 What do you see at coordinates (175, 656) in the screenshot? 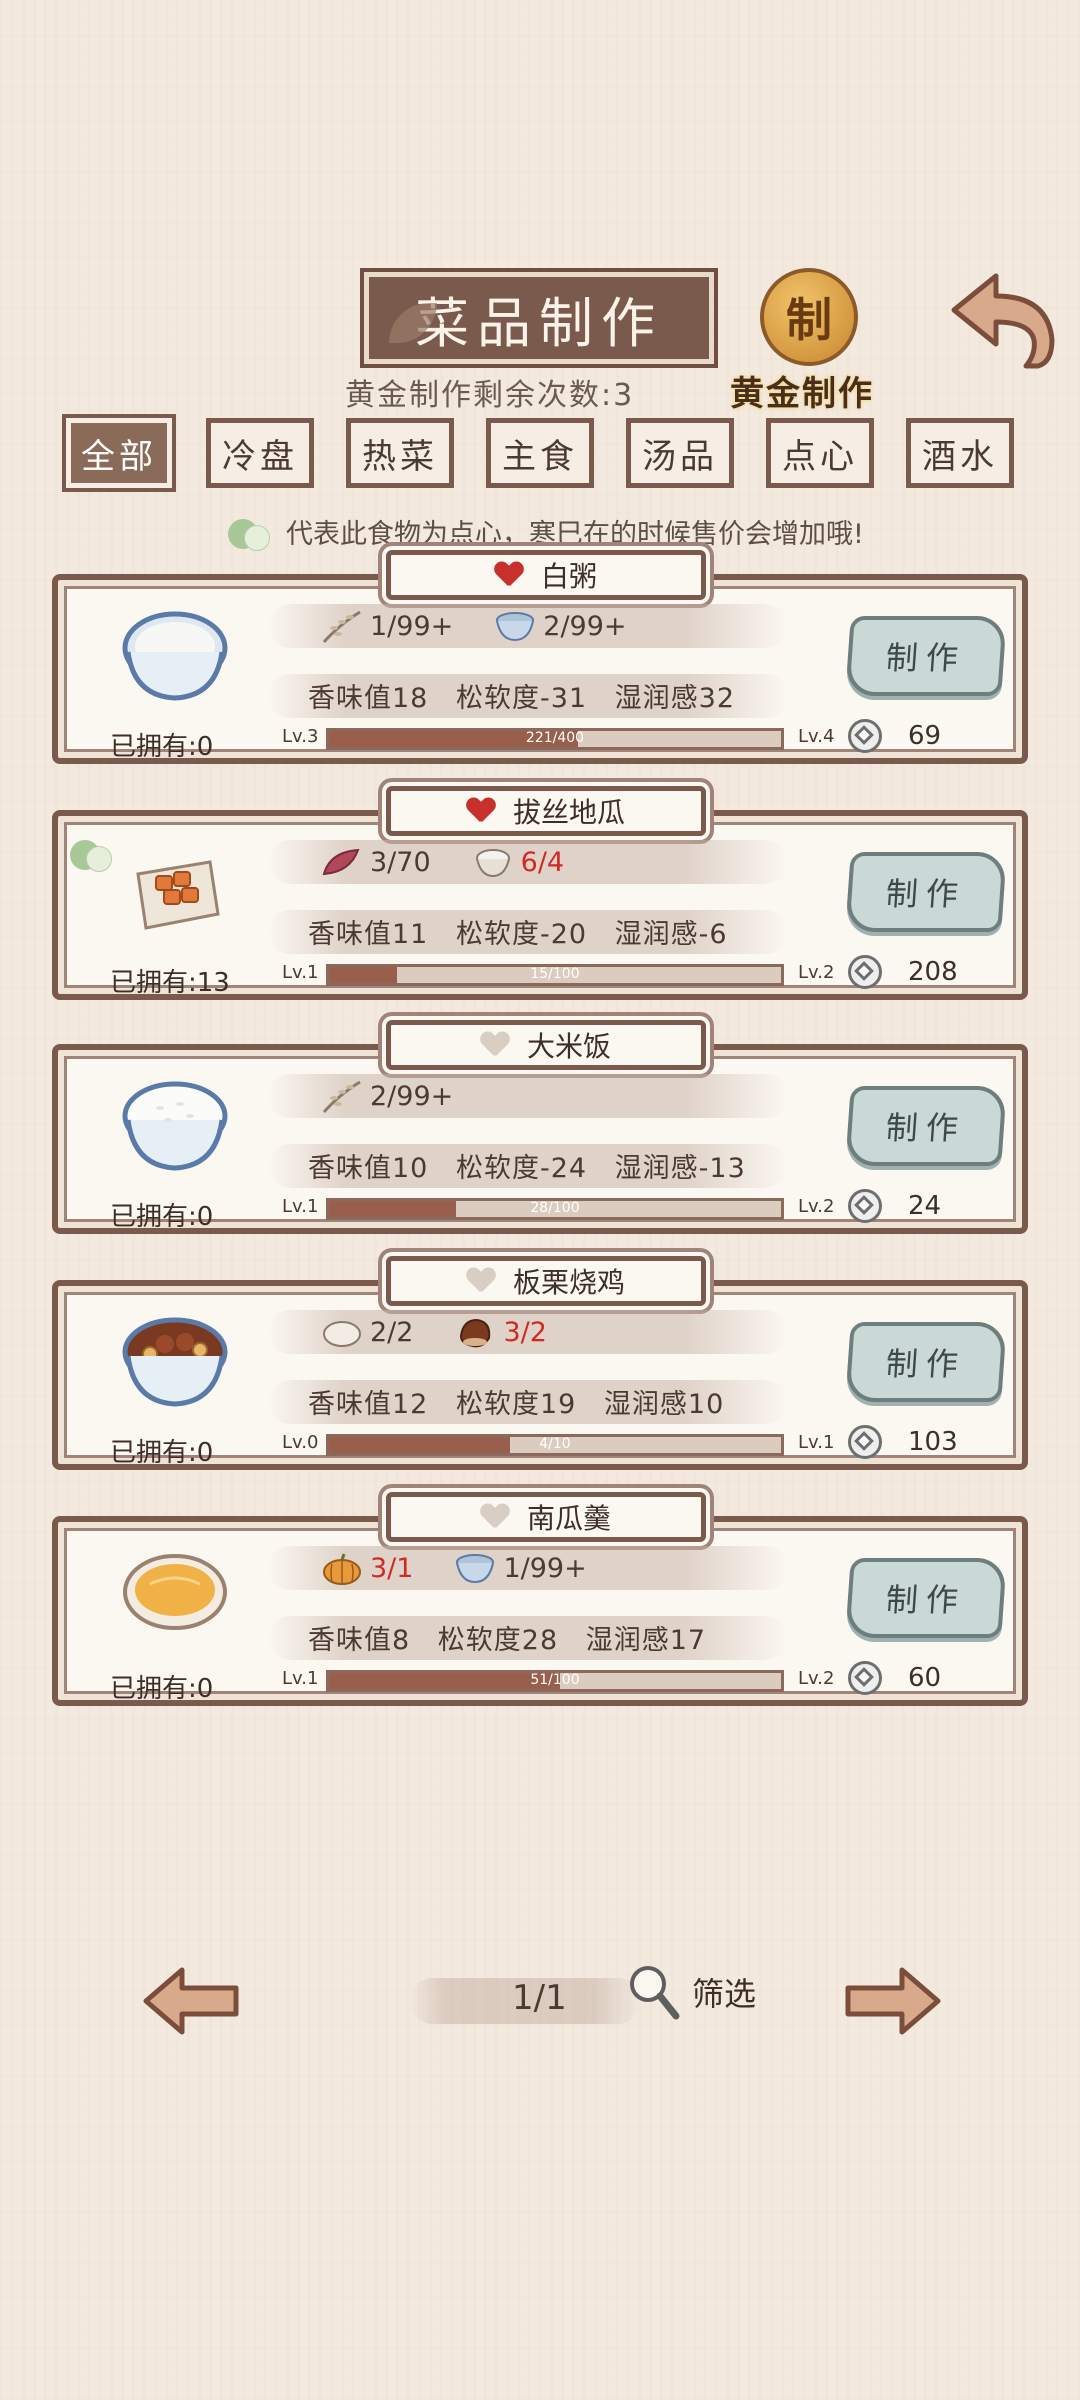
I see `white-porridge-icon` at bounding box center [175, 656].